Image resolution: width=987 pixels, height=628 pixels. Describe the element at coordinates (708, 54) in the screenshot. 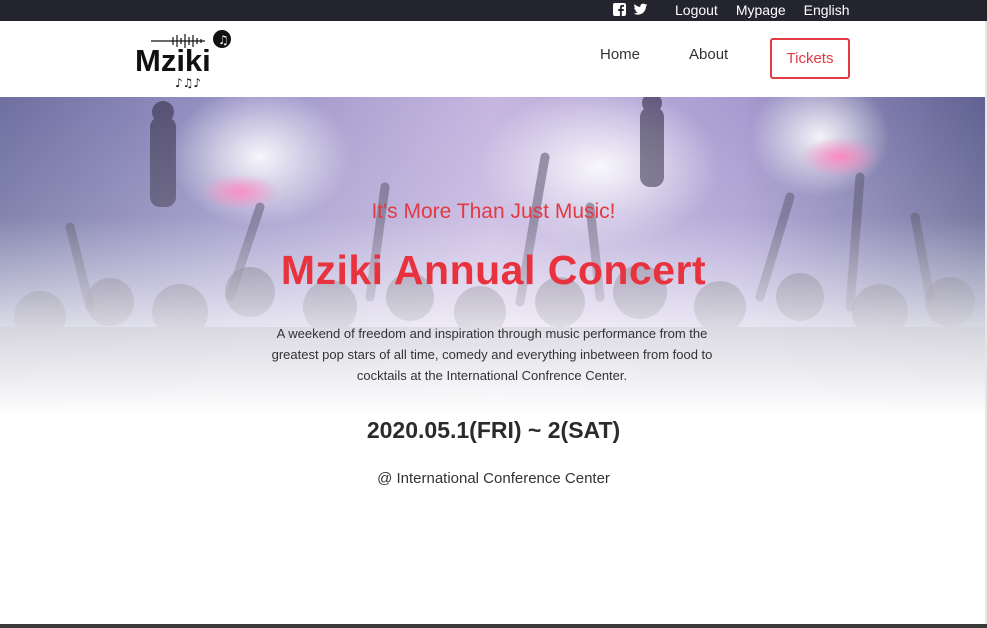

I see `nav-about: About` at that location.